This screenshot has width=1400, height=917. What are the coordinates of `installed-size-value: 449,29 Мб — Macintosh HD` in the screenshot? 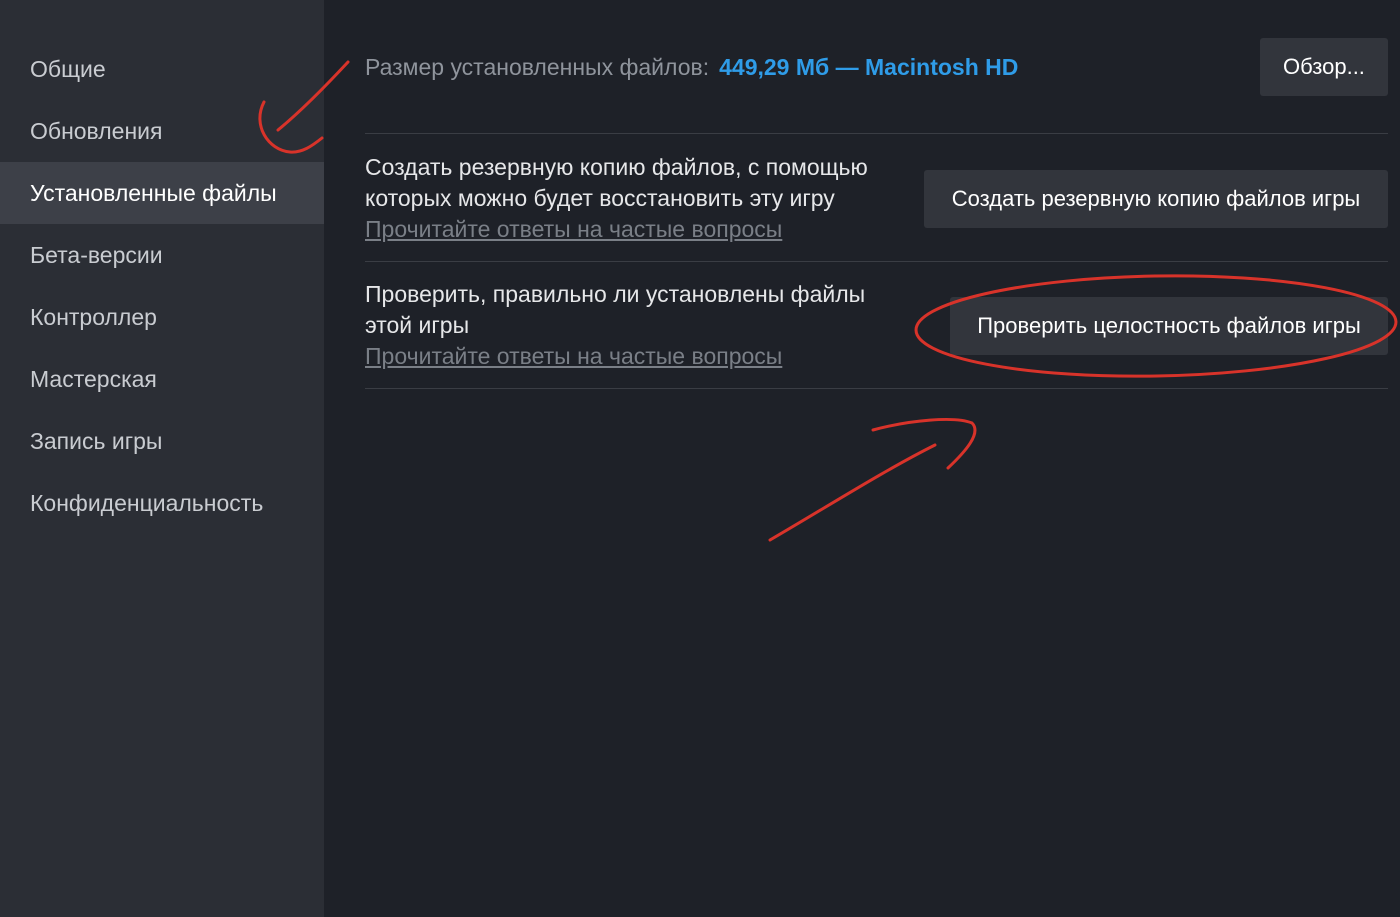 It's located at (869, 66).